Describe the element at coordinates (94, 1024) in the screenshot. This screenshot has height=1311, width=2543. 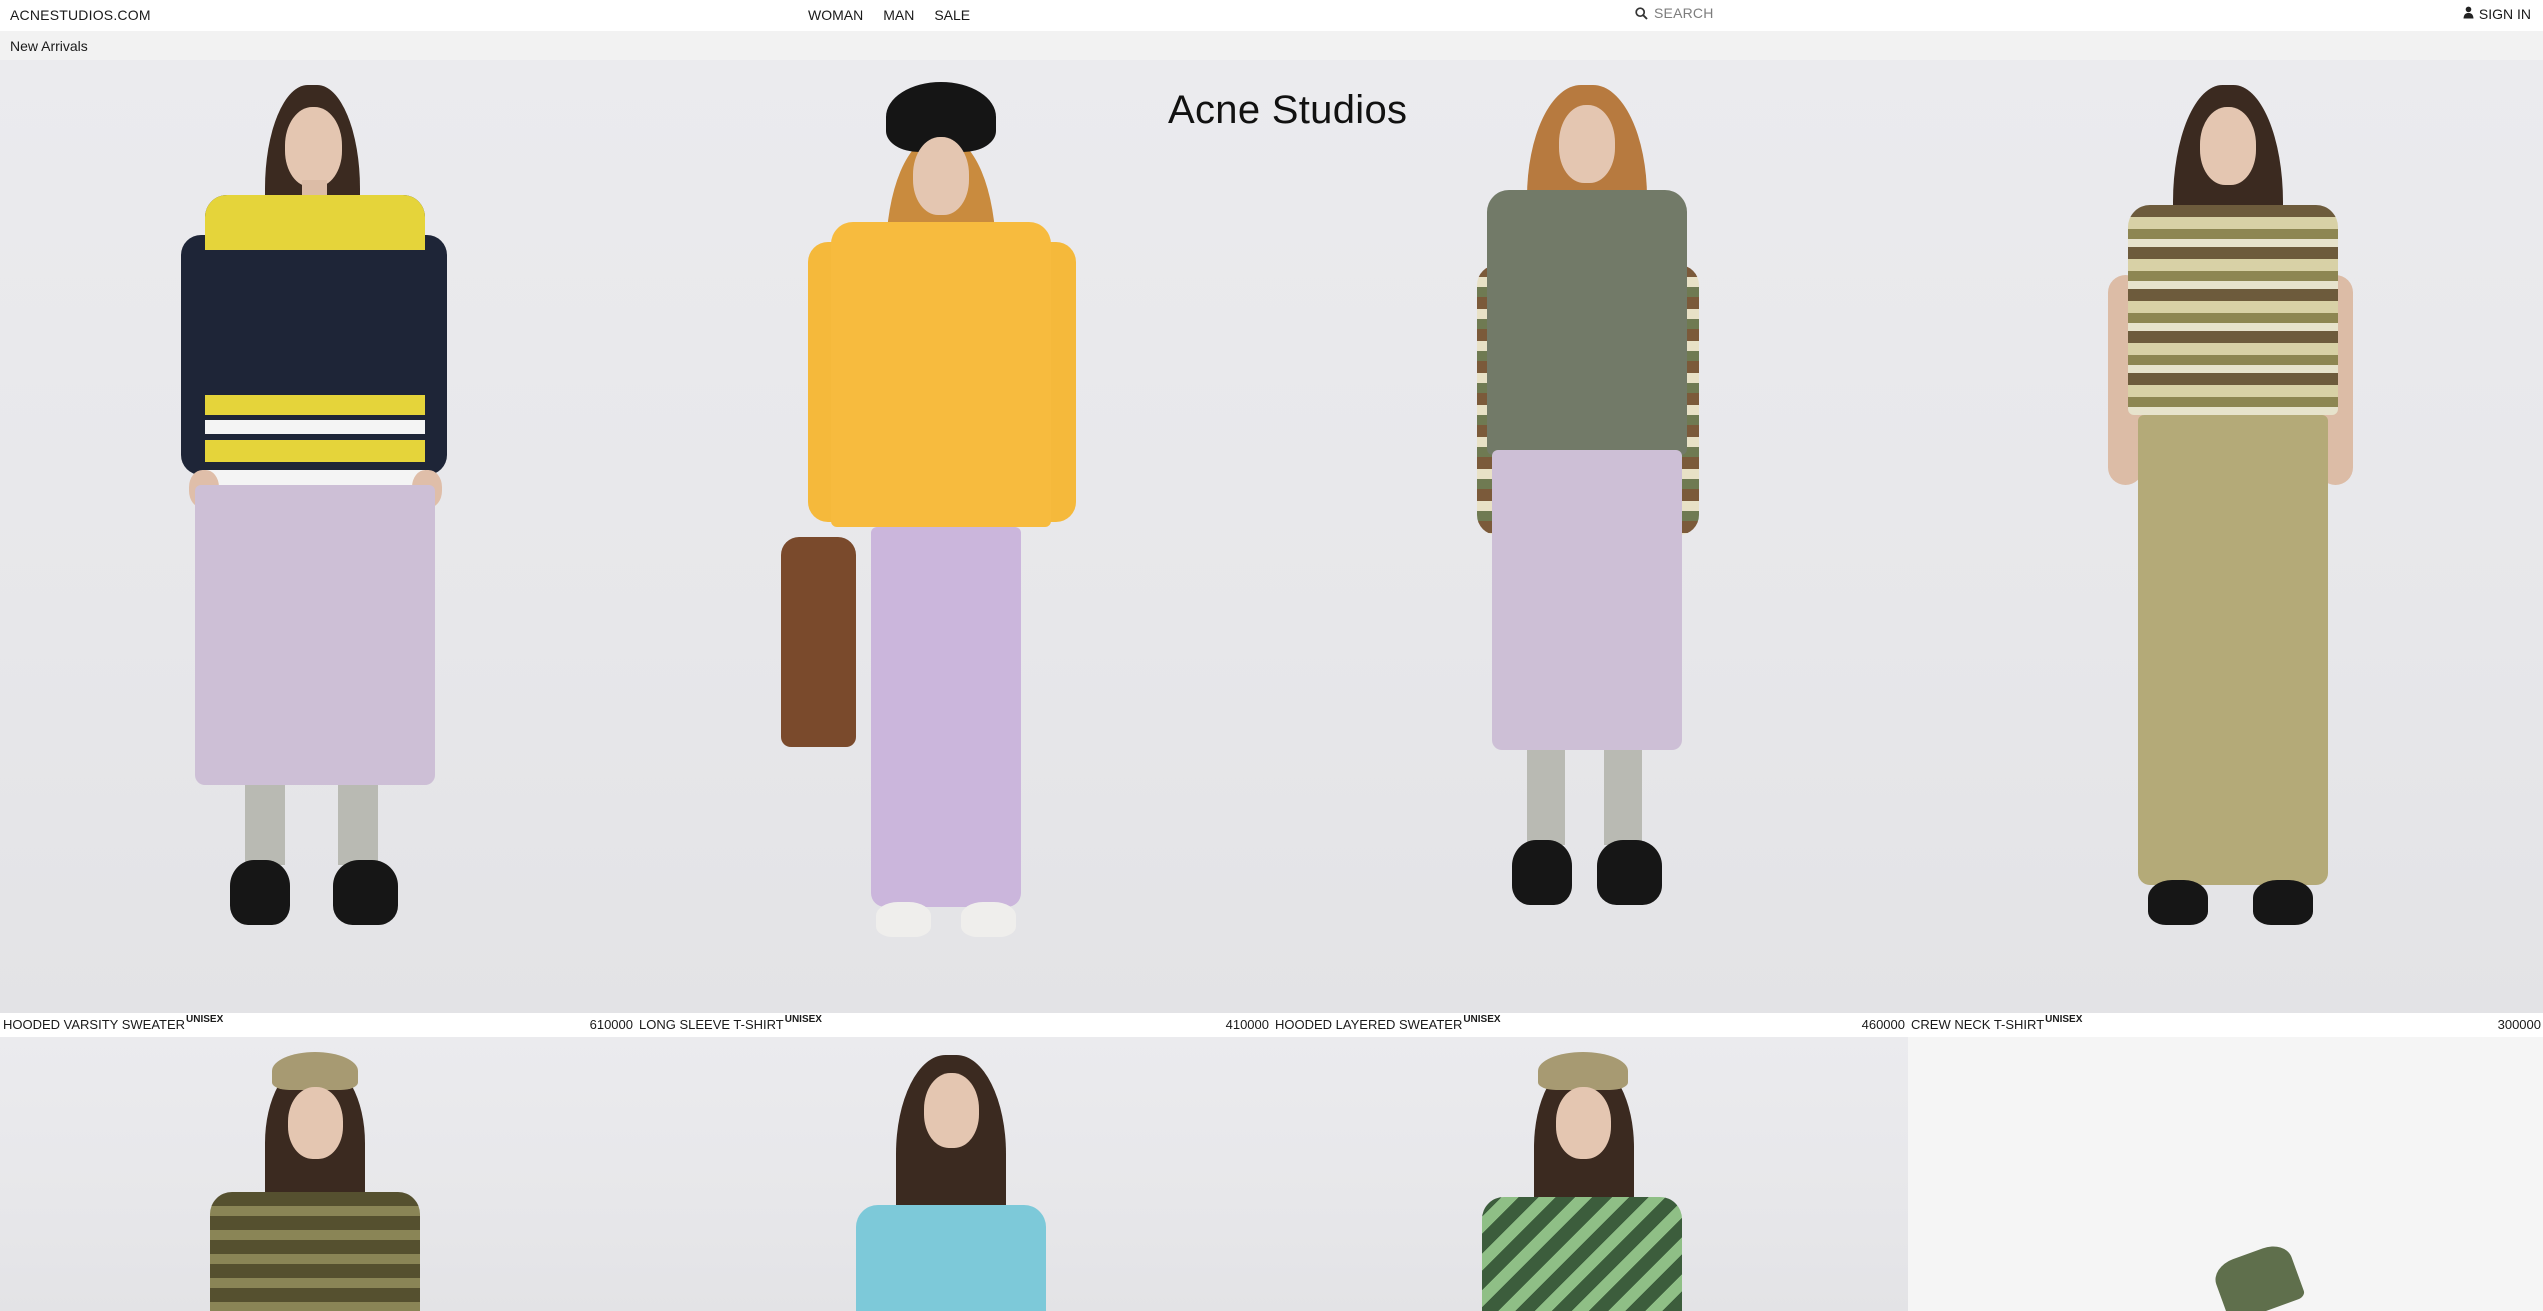
I see `product-title: HOODED VARSITY SWEATER` at that location.